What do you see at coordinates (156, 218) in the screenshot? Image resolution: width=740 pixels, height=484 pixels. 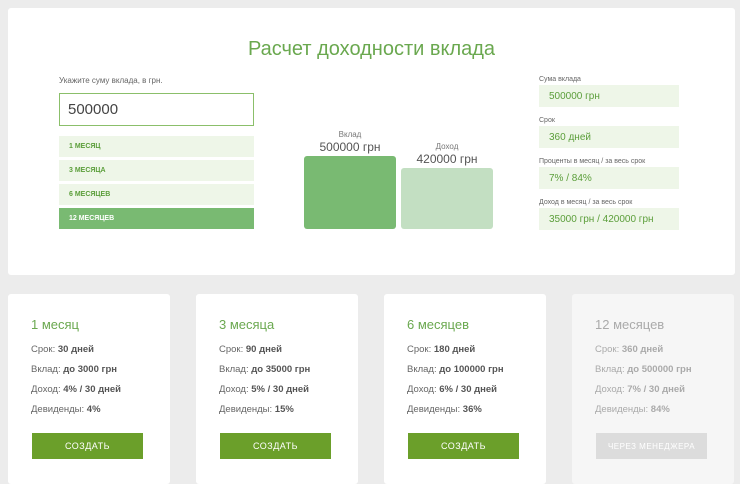 I see `period-option-12-months: 12 МЕСЯЦЕВ` at bounding box center [156, 218].